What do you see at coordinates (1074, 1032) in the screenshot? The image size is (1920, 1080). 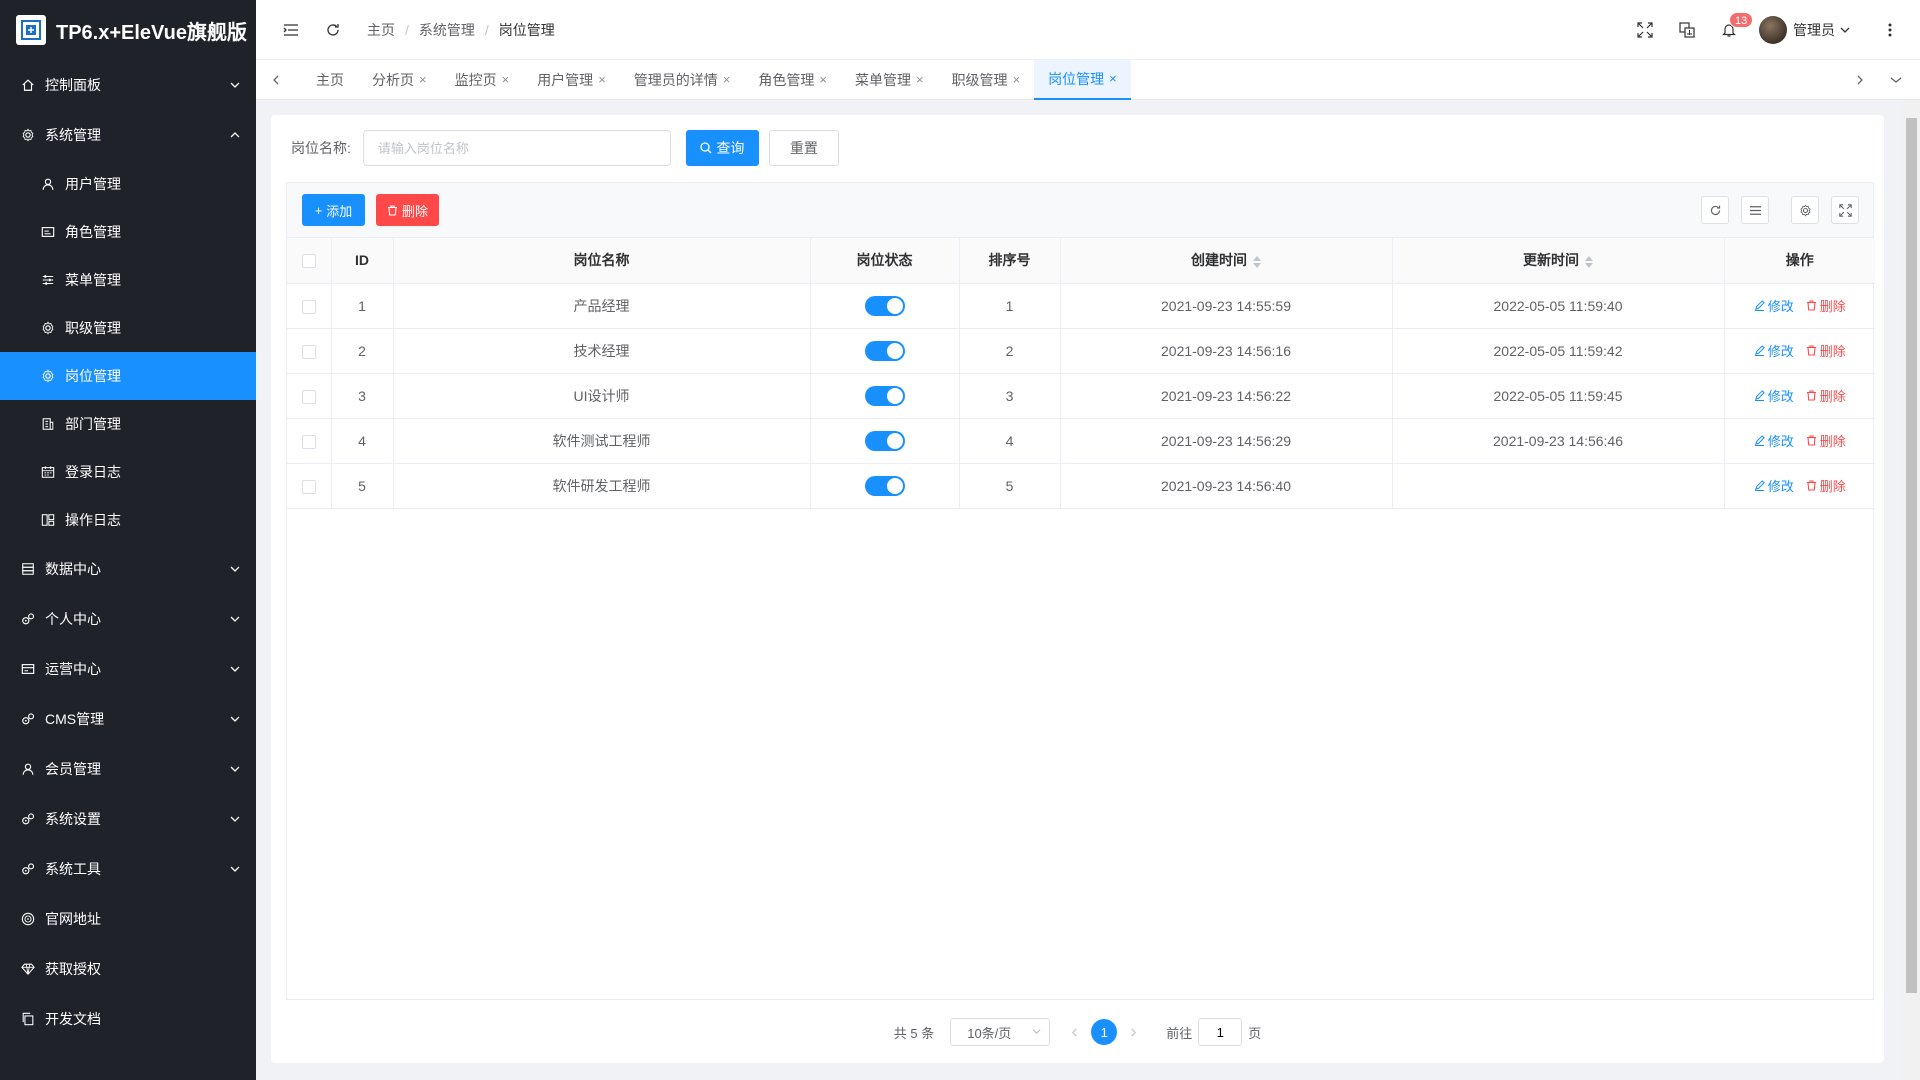 I see `prev-page-icon` at bounding box center [1074, 1032].